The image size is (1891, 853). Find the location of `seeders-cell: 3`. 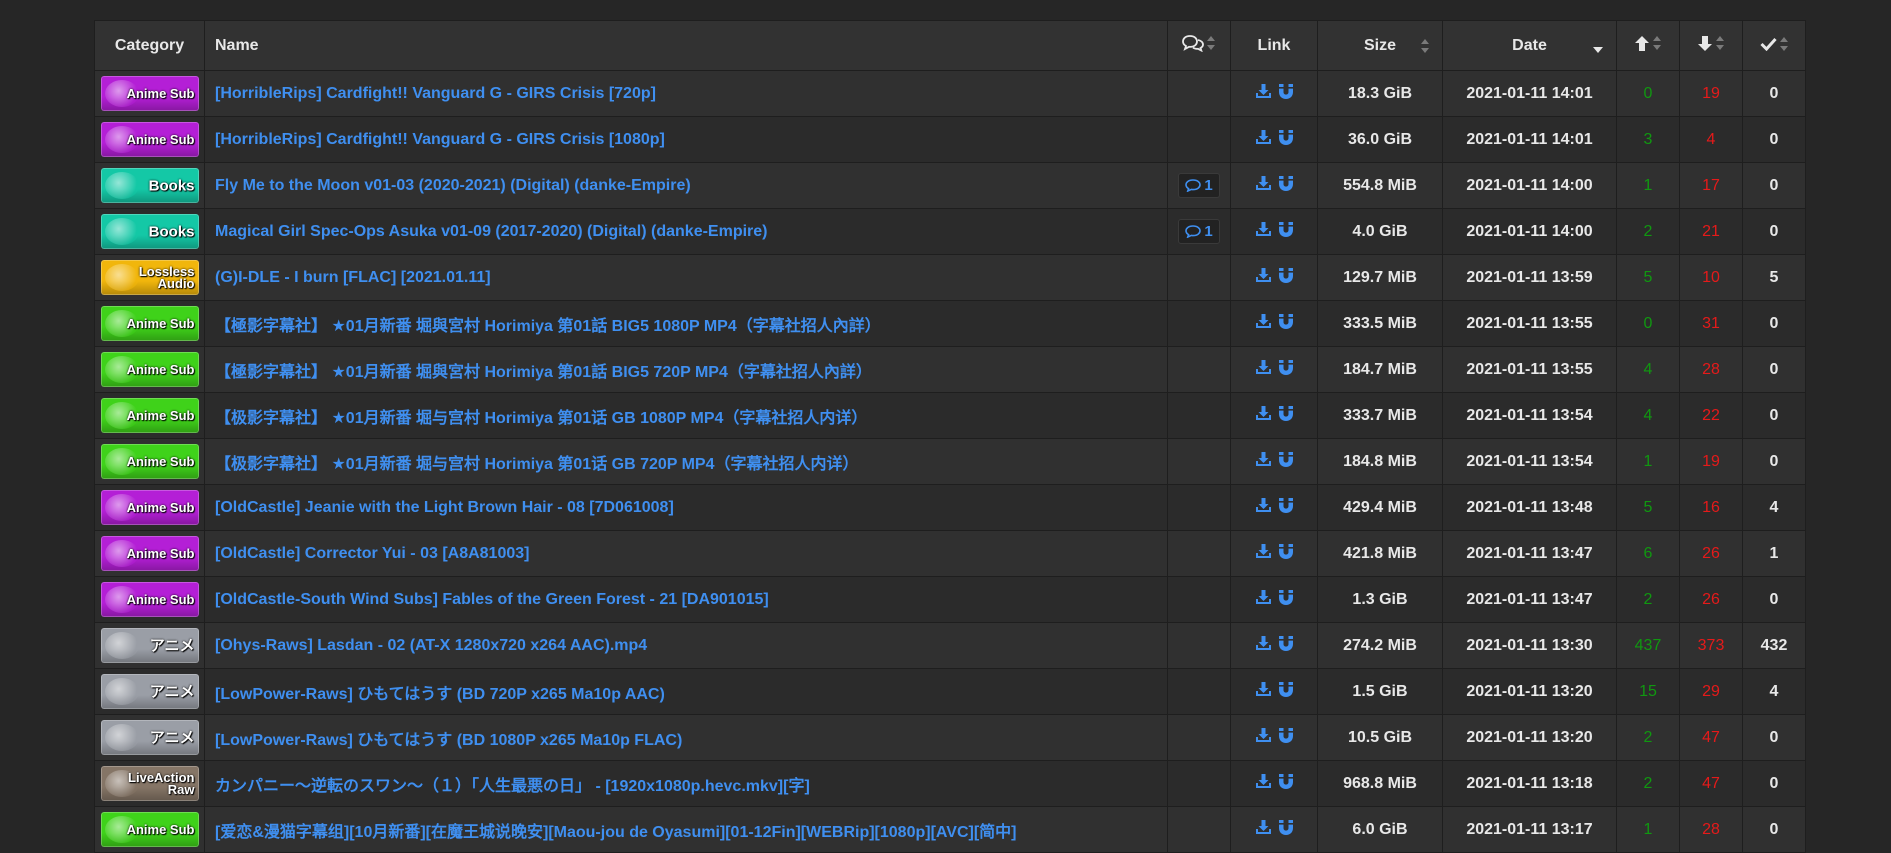

seeders-cell: 3 is located at coordinates (1648, 139).